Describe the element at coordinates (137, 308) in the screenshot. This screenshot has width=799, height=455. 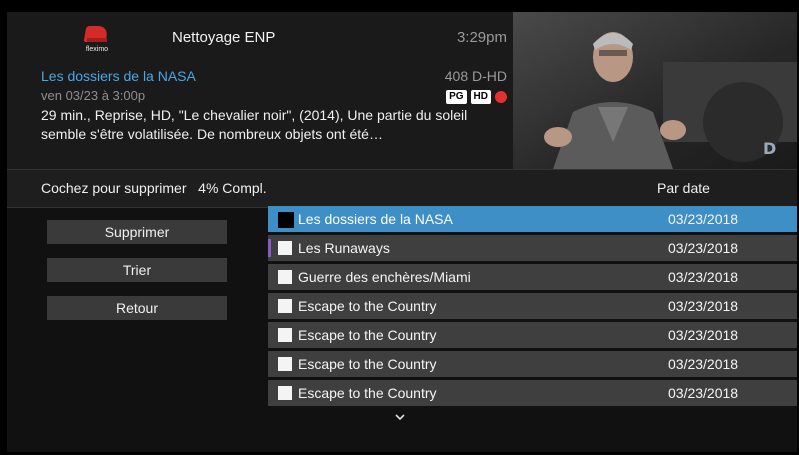
I see `back-button: Retour` at that location.